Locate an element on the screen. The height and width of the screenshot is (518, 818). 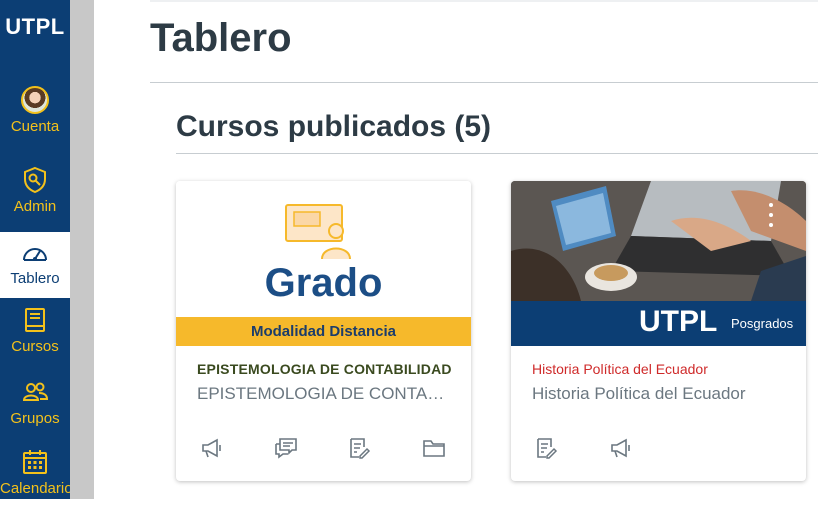
presenter-icon is located at coordinates (318, 232).